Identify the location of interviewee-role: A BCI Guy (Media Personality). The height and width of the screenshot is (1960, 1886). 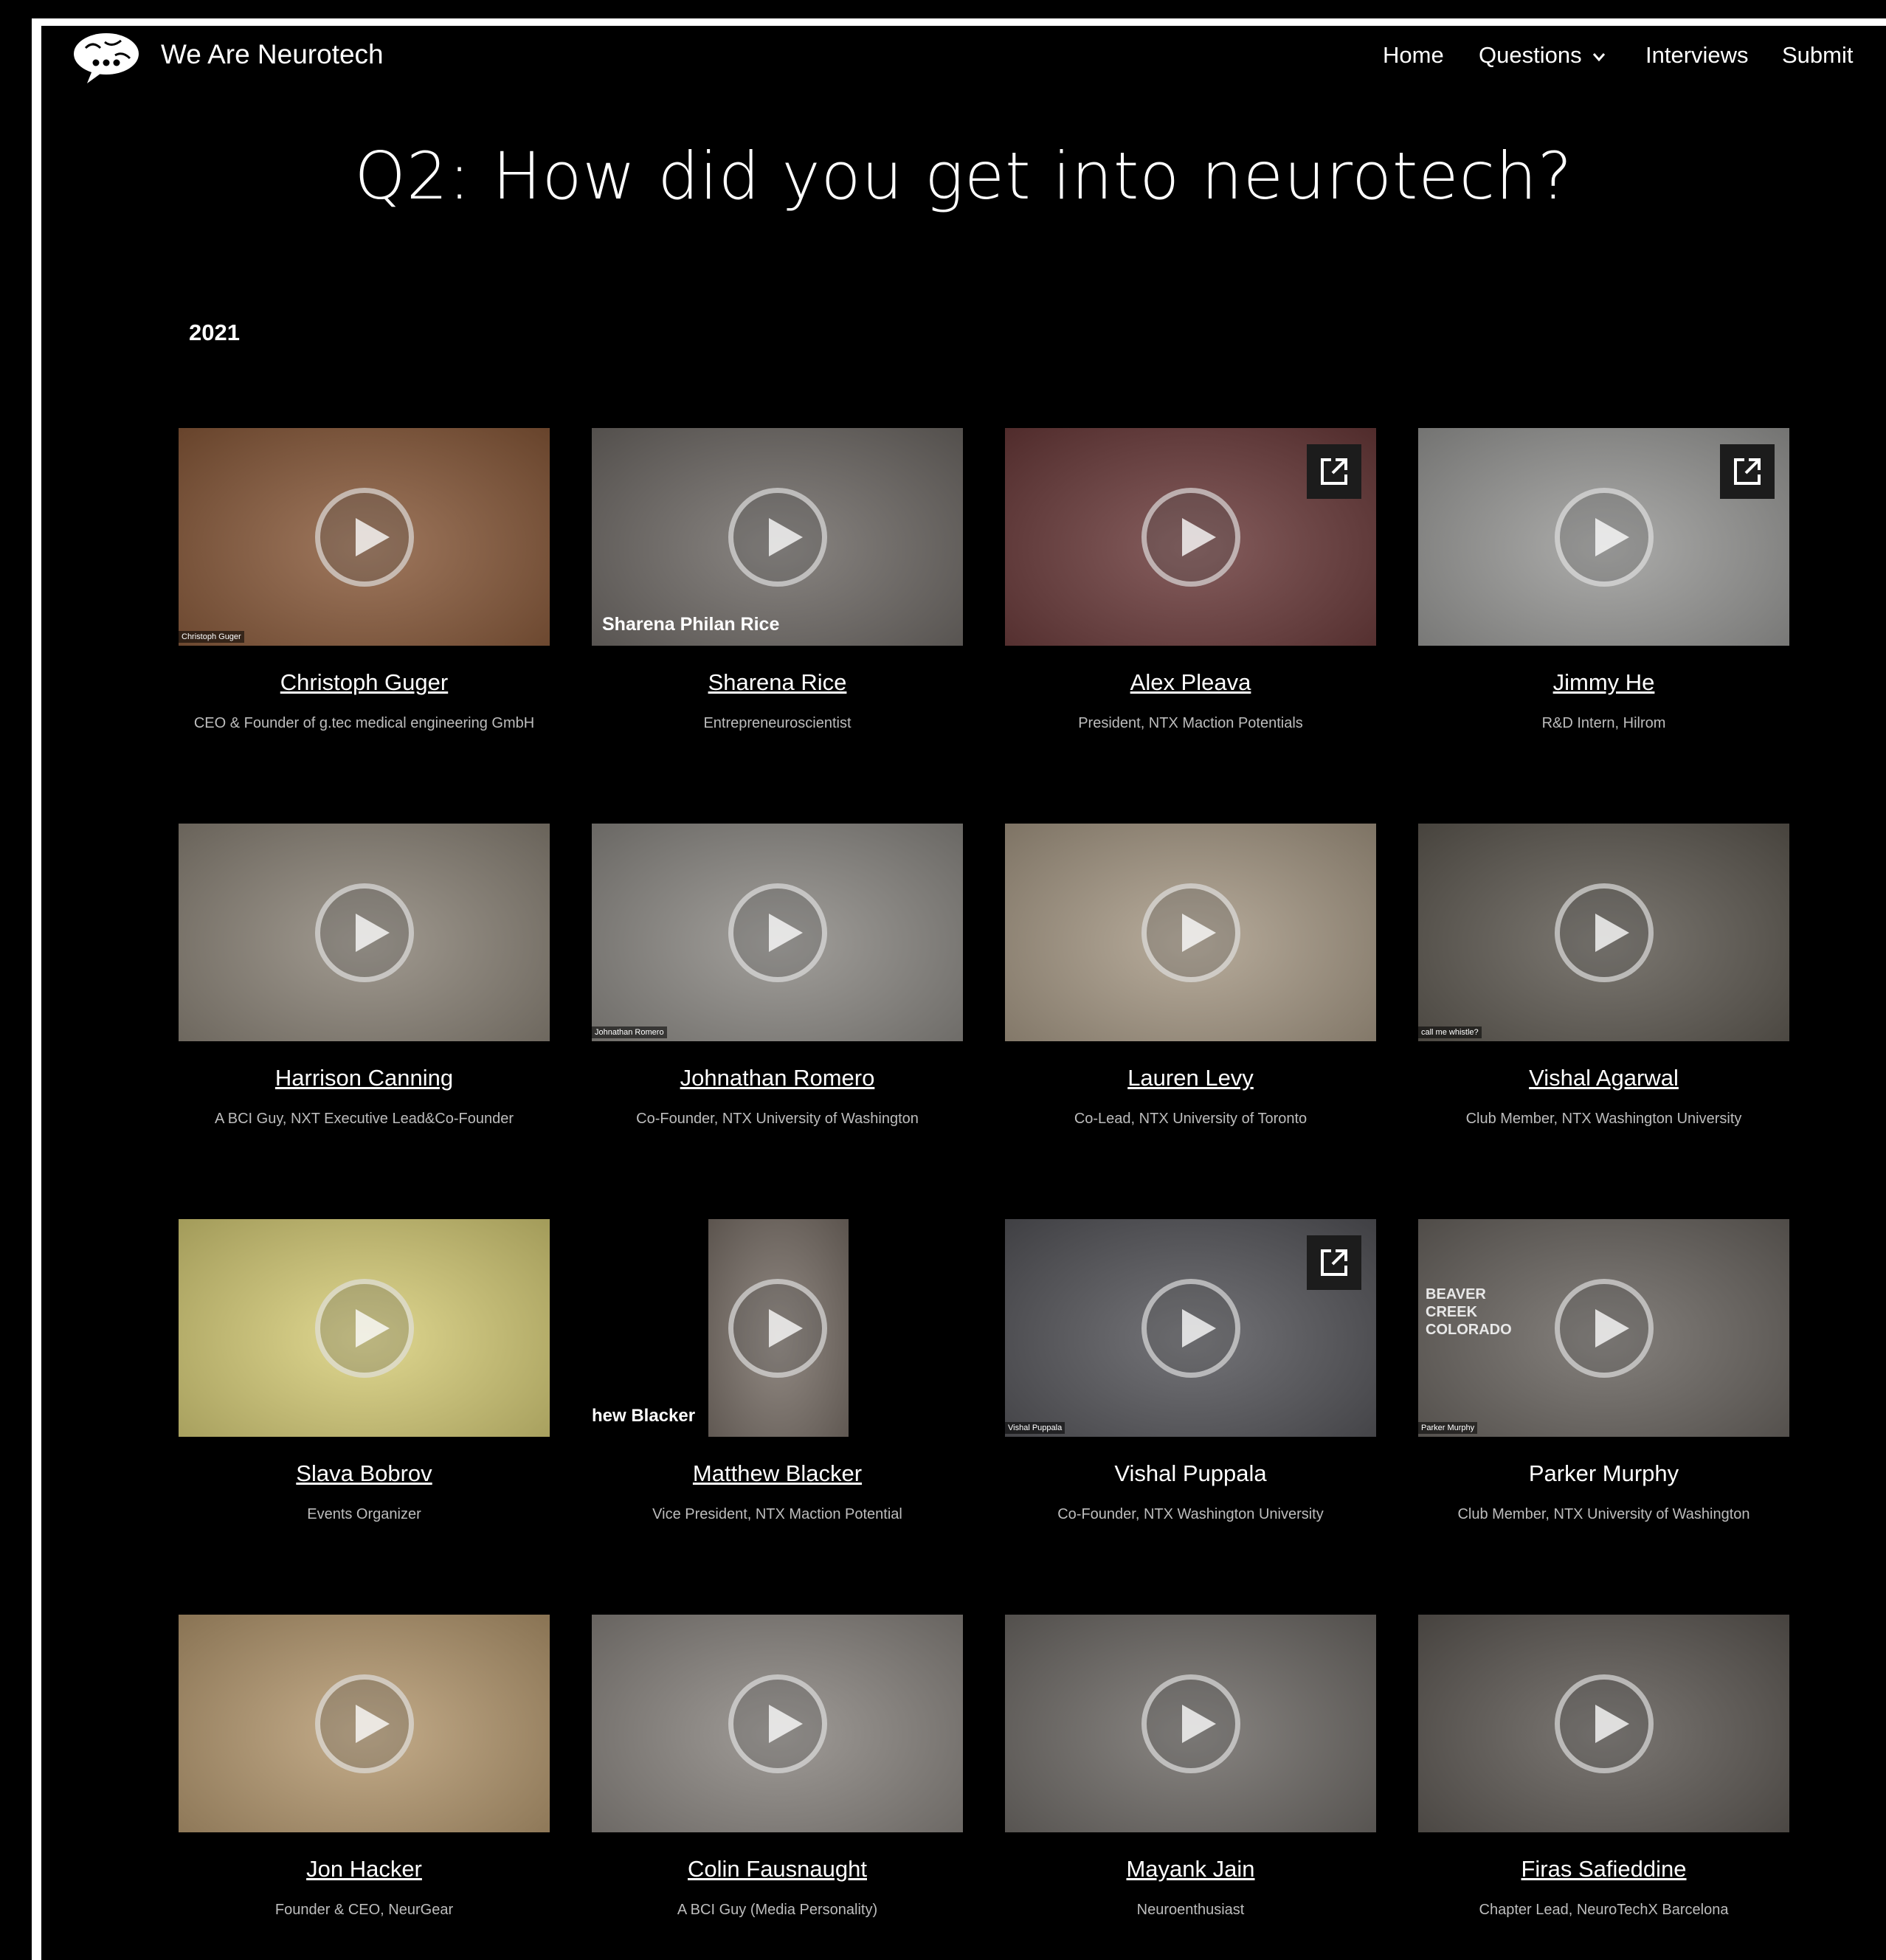
(777, 1910).